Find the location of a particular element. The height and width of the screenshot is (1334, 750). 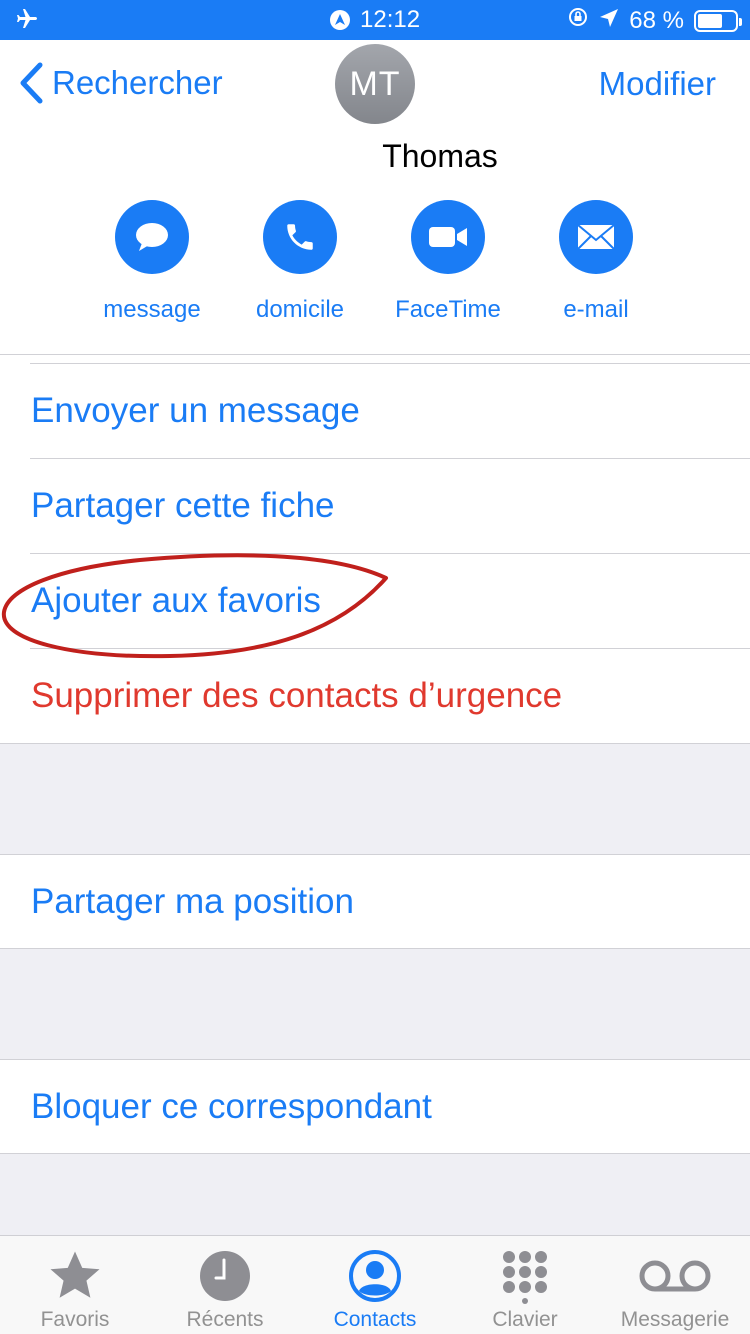

tab-contacts-label: Contacts is located at coordinates (375, 1319).